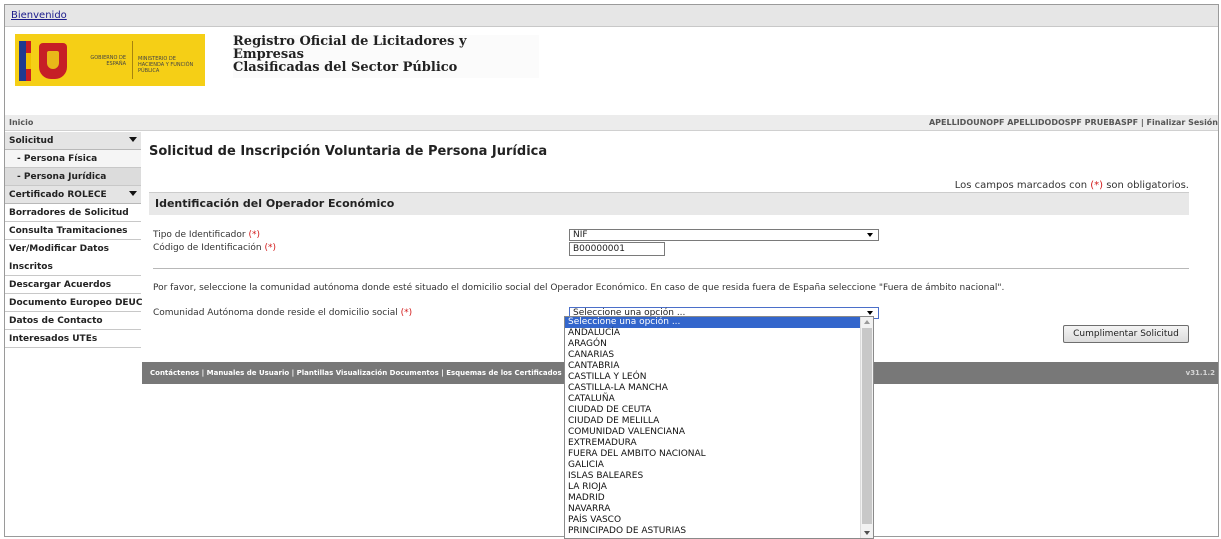 This screenshot has width=1221, height=539. I want to click on scroll-down-icon, so click(867, 533).